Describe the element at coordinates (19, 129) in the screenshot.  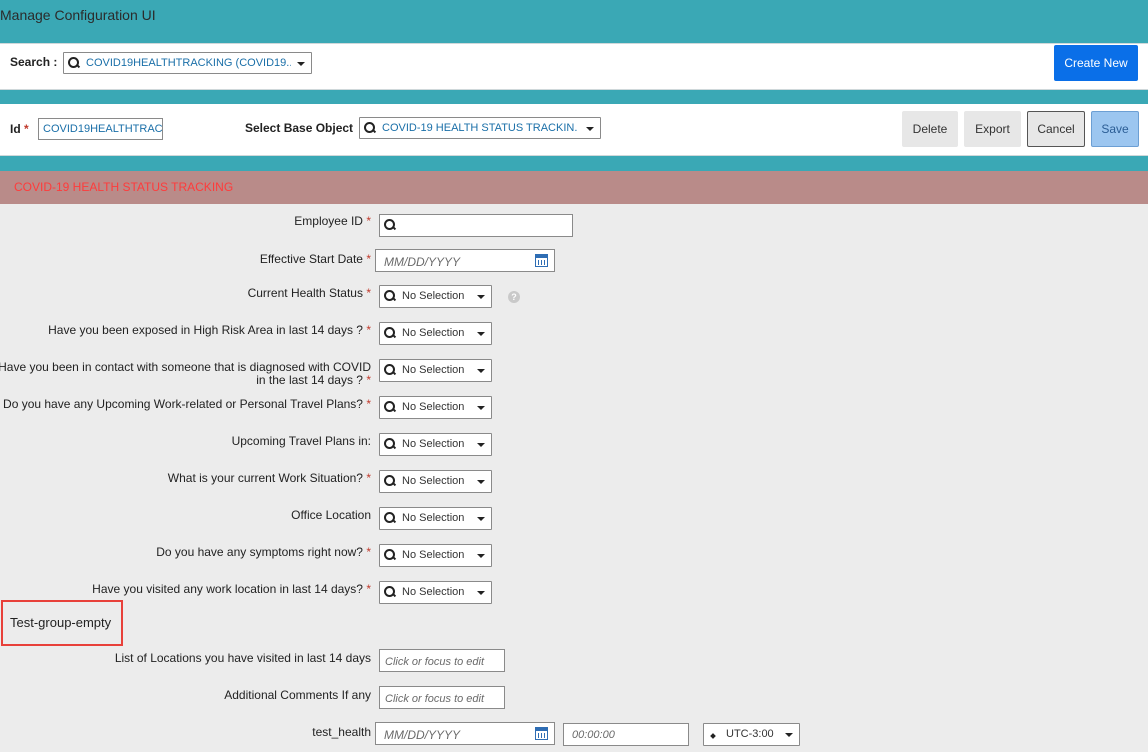
I see `id-label: Id *` at that location.